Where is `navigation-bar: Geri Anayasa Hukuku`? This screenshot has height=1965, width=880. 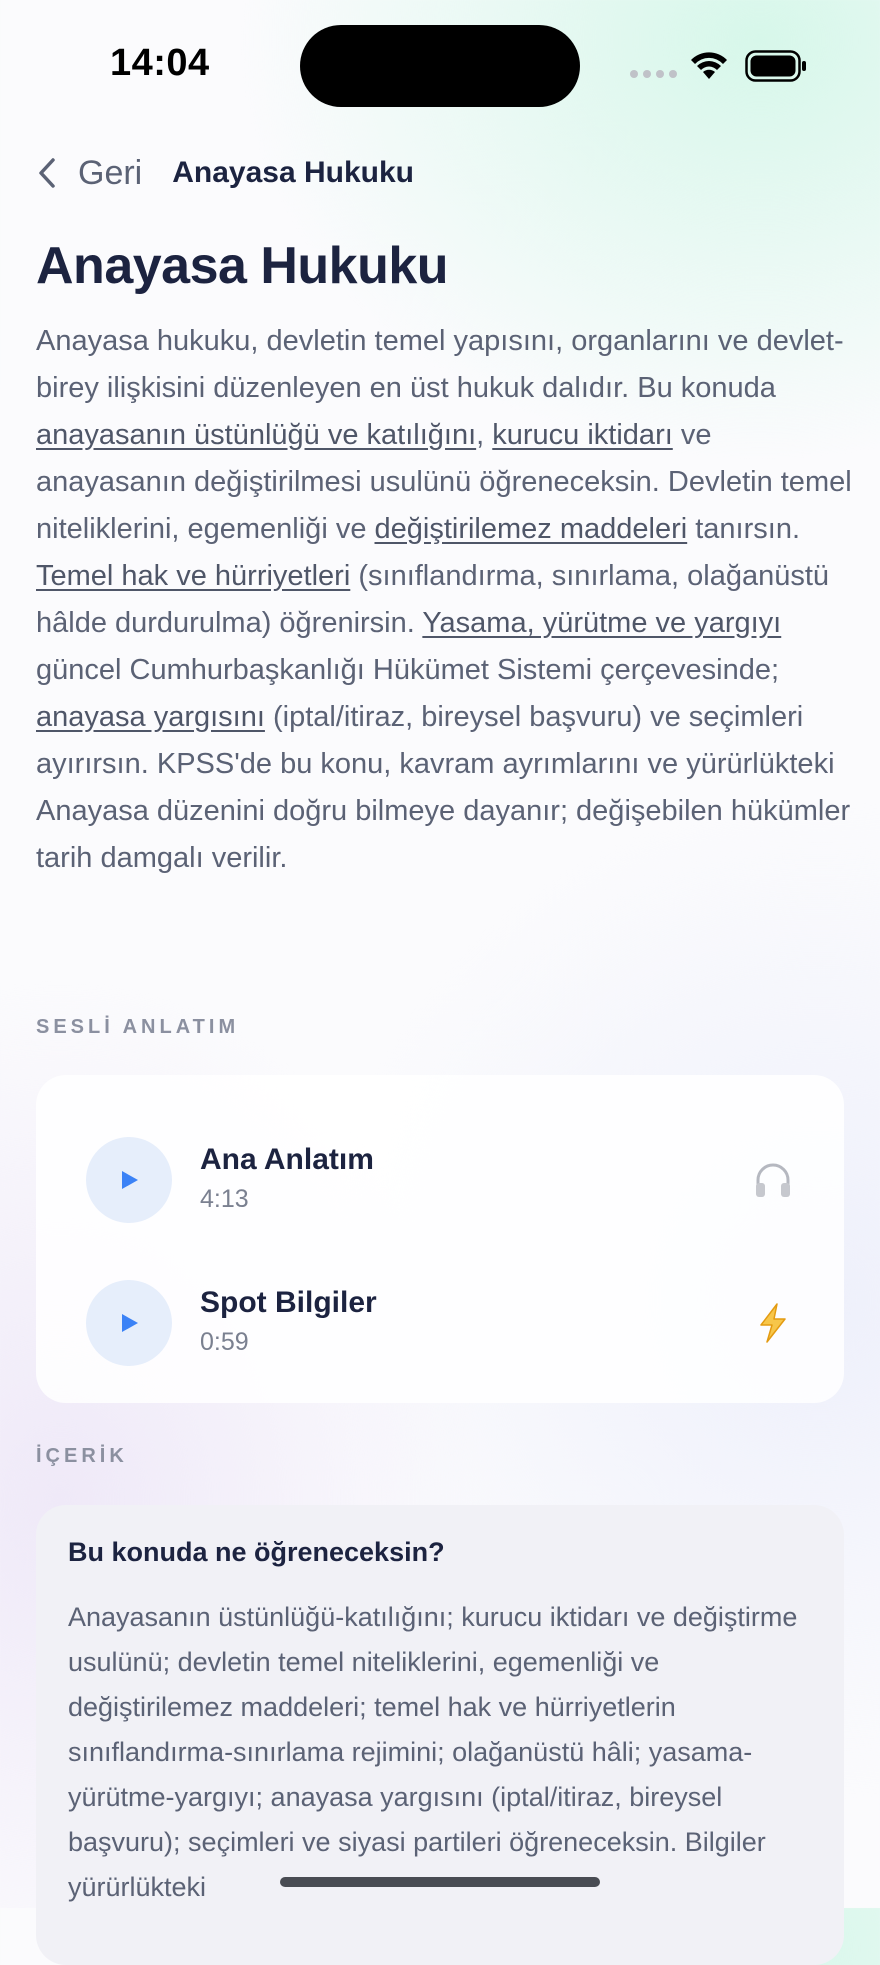 navigation-bar: Geri Anayasa Hukuku is located at coordinates (225, 173).